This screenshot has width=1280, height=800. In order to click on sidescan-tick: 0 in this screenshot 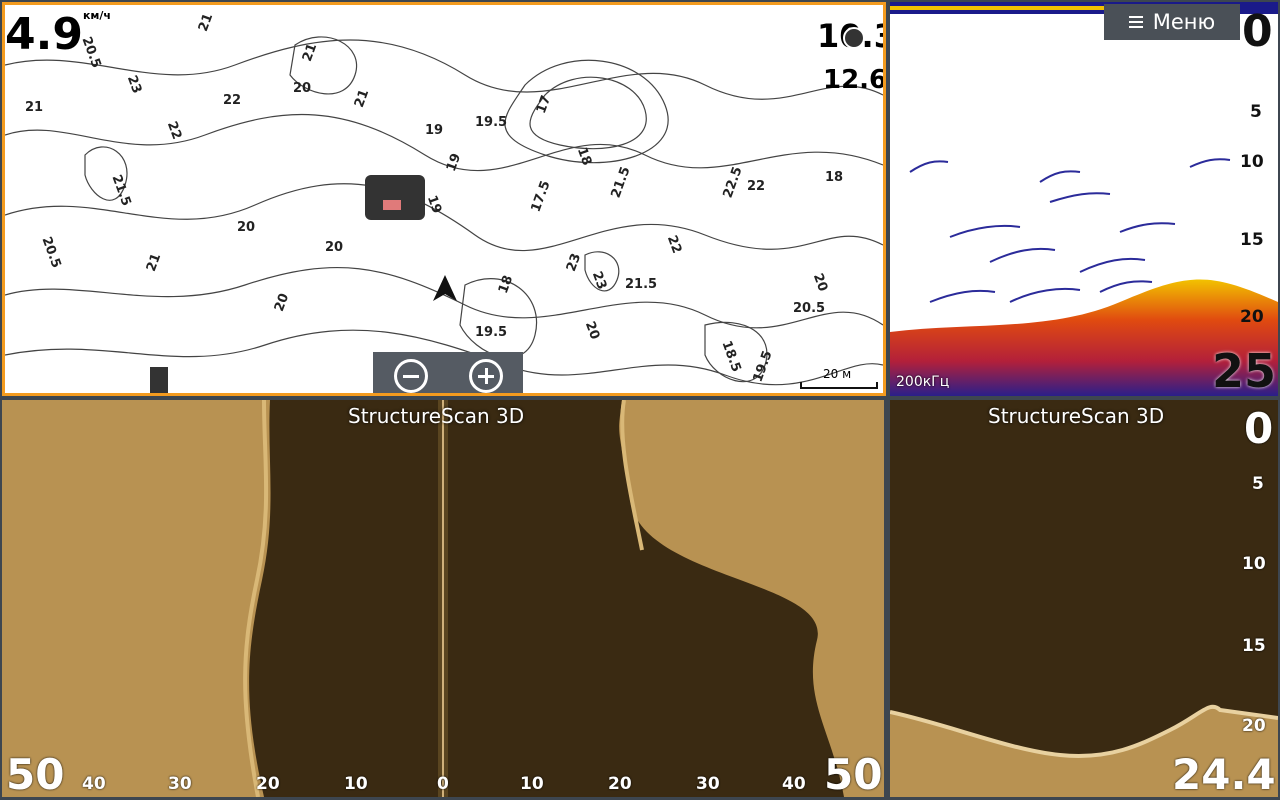, I will do `click(443, 784)`.